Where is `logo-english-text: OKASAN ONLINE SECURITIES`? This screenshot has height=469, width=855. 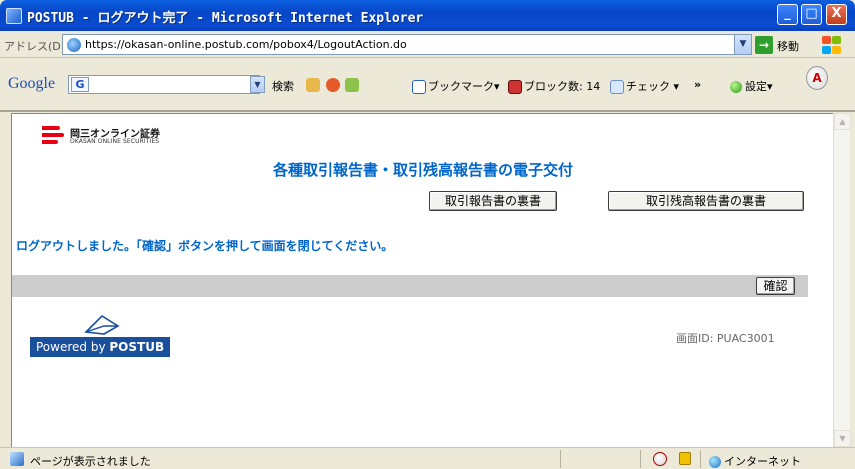
logo-english-text: OKASAN ONLINE SECURITIES is located at coordinates (115, 141).